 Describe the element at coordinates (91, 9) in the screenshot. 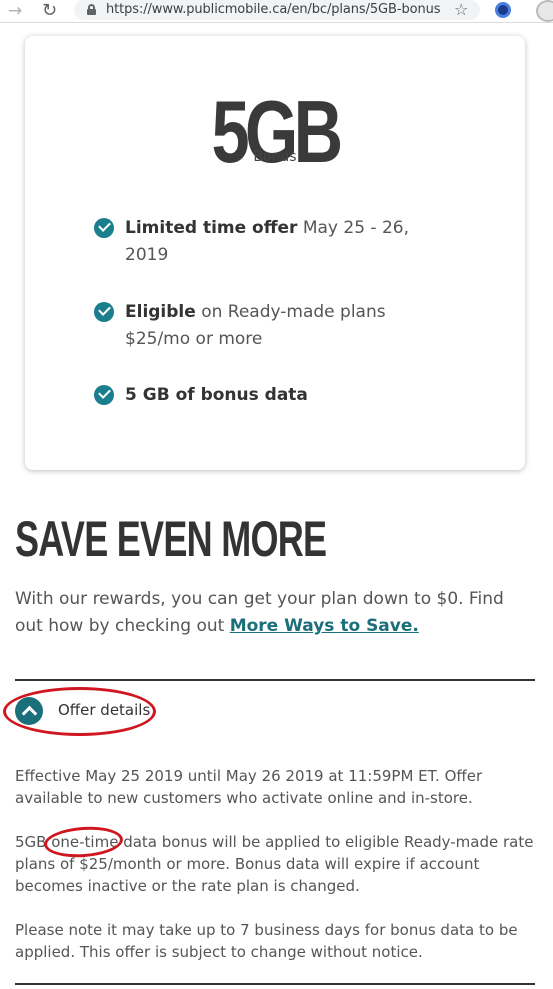

I see `lock-icon` at that location.